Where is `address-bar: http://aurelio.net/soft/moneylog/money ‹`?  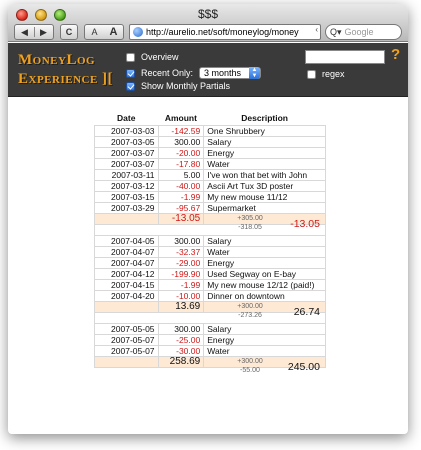 address-bar: http://aurelio.net/soft/moneylog/money ‹ is located at coordinates (225, 32).